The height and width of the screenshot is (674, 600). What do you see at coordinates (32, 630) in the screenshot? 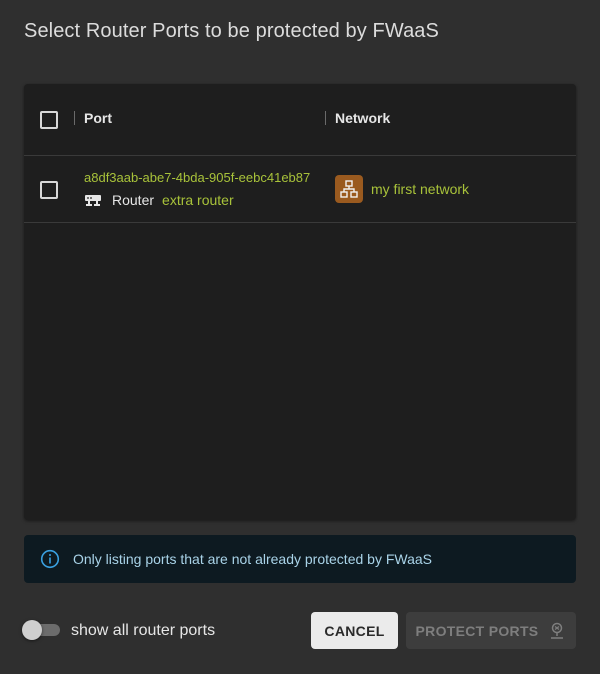
I see `toggle-knob` at bounding box center [32, 630].